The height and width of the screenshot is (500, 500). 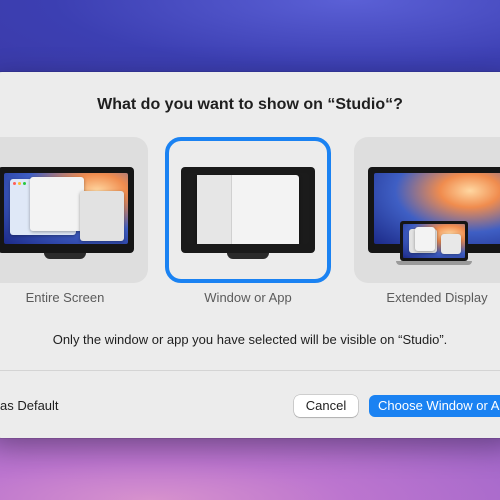 I want to click on option-tile-selected, so click(x=248, y=210).